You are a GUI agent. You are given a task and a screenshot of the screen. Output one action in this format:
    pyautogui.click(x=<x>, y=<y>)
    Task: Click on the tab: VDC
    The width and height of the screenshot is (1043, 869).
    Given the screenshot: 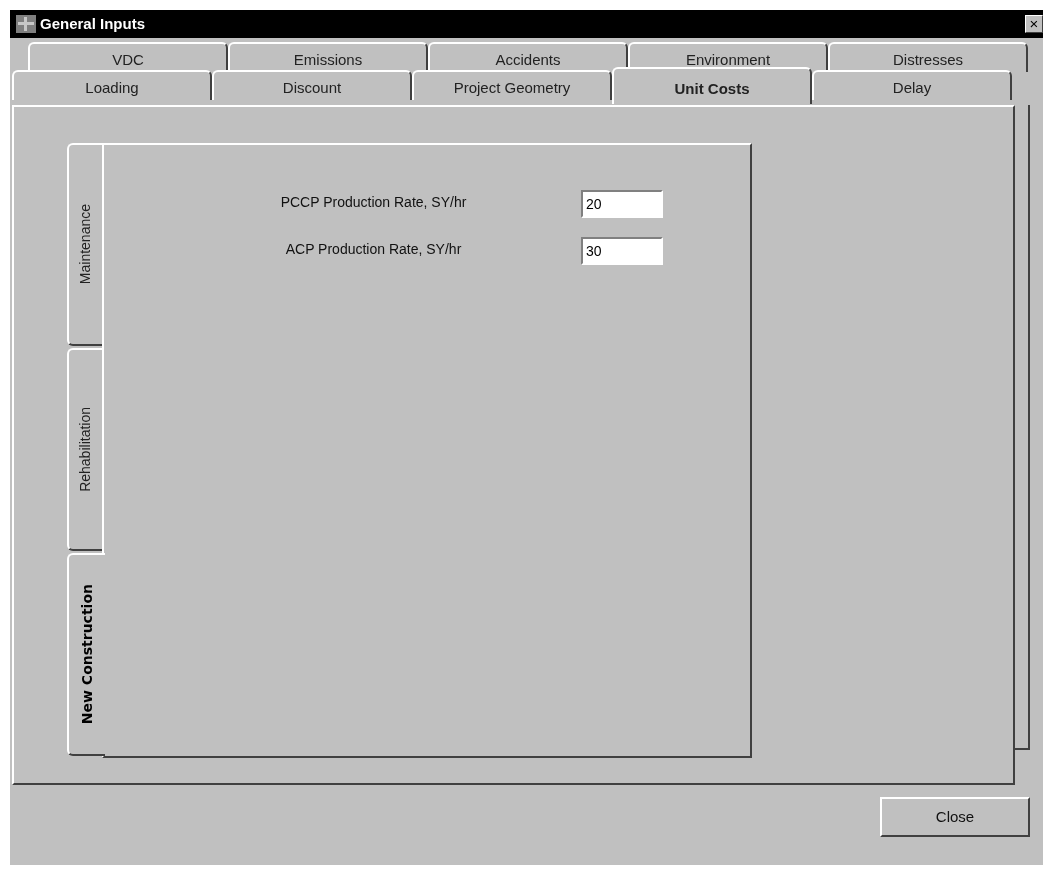 What is the action you would take?
    pyautogui.click(x=128, y=57)
    